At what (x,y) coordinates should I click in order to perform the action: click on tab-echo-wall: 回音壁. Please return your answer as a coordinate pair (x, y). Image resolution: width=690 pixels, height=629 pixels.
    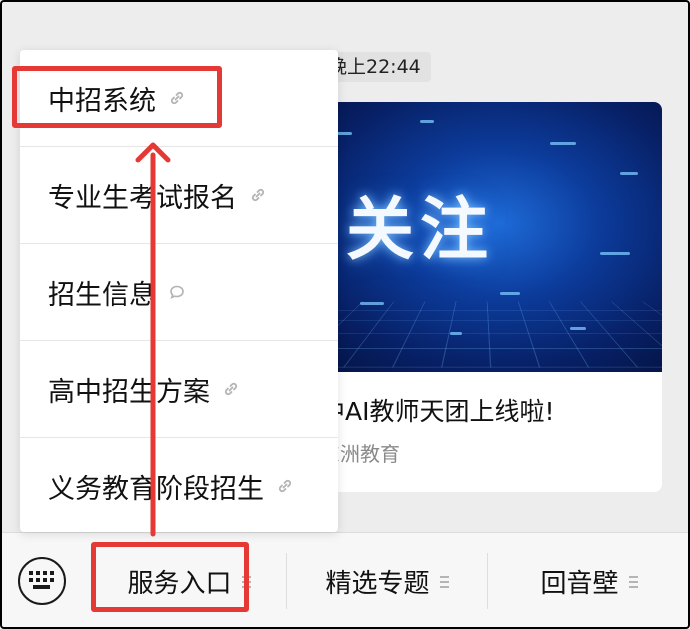
    Looking at the image, I should click on (589, 581).